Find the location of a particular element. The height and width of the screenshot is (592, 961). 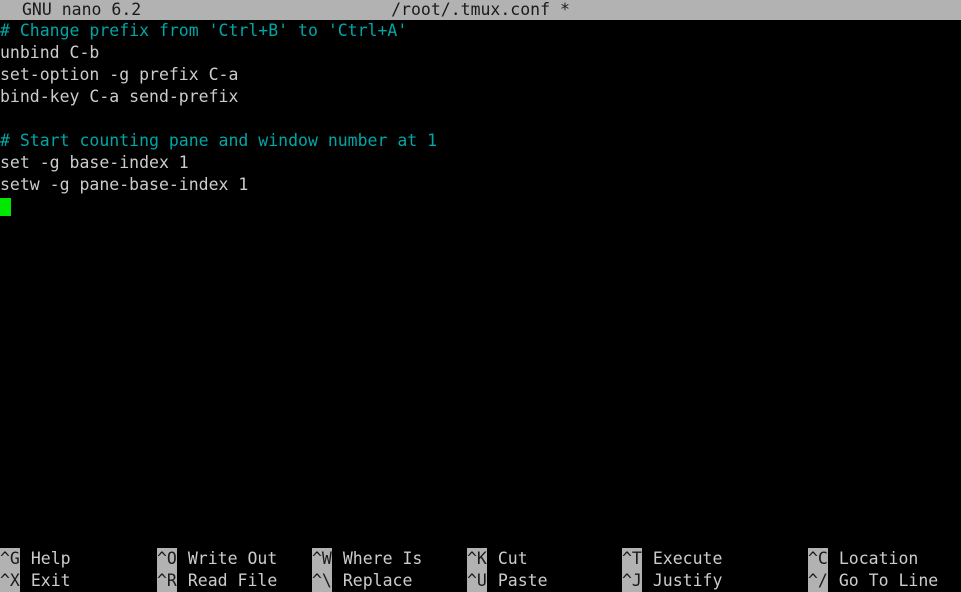

shortcut-key: ^W is located at coordinates (322, 559).